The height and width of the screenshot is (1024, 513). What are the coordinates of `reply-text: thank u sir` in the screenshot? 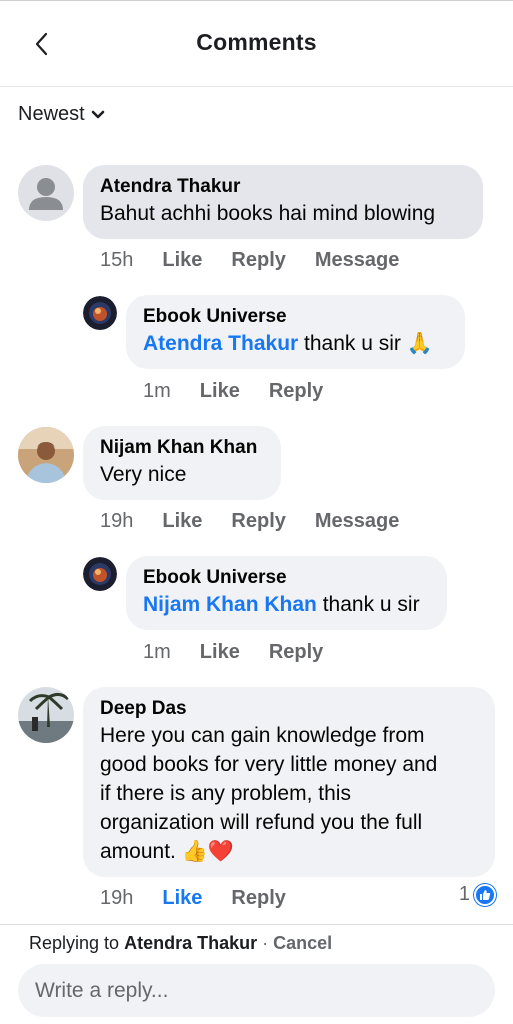 It's located at (368, 604).